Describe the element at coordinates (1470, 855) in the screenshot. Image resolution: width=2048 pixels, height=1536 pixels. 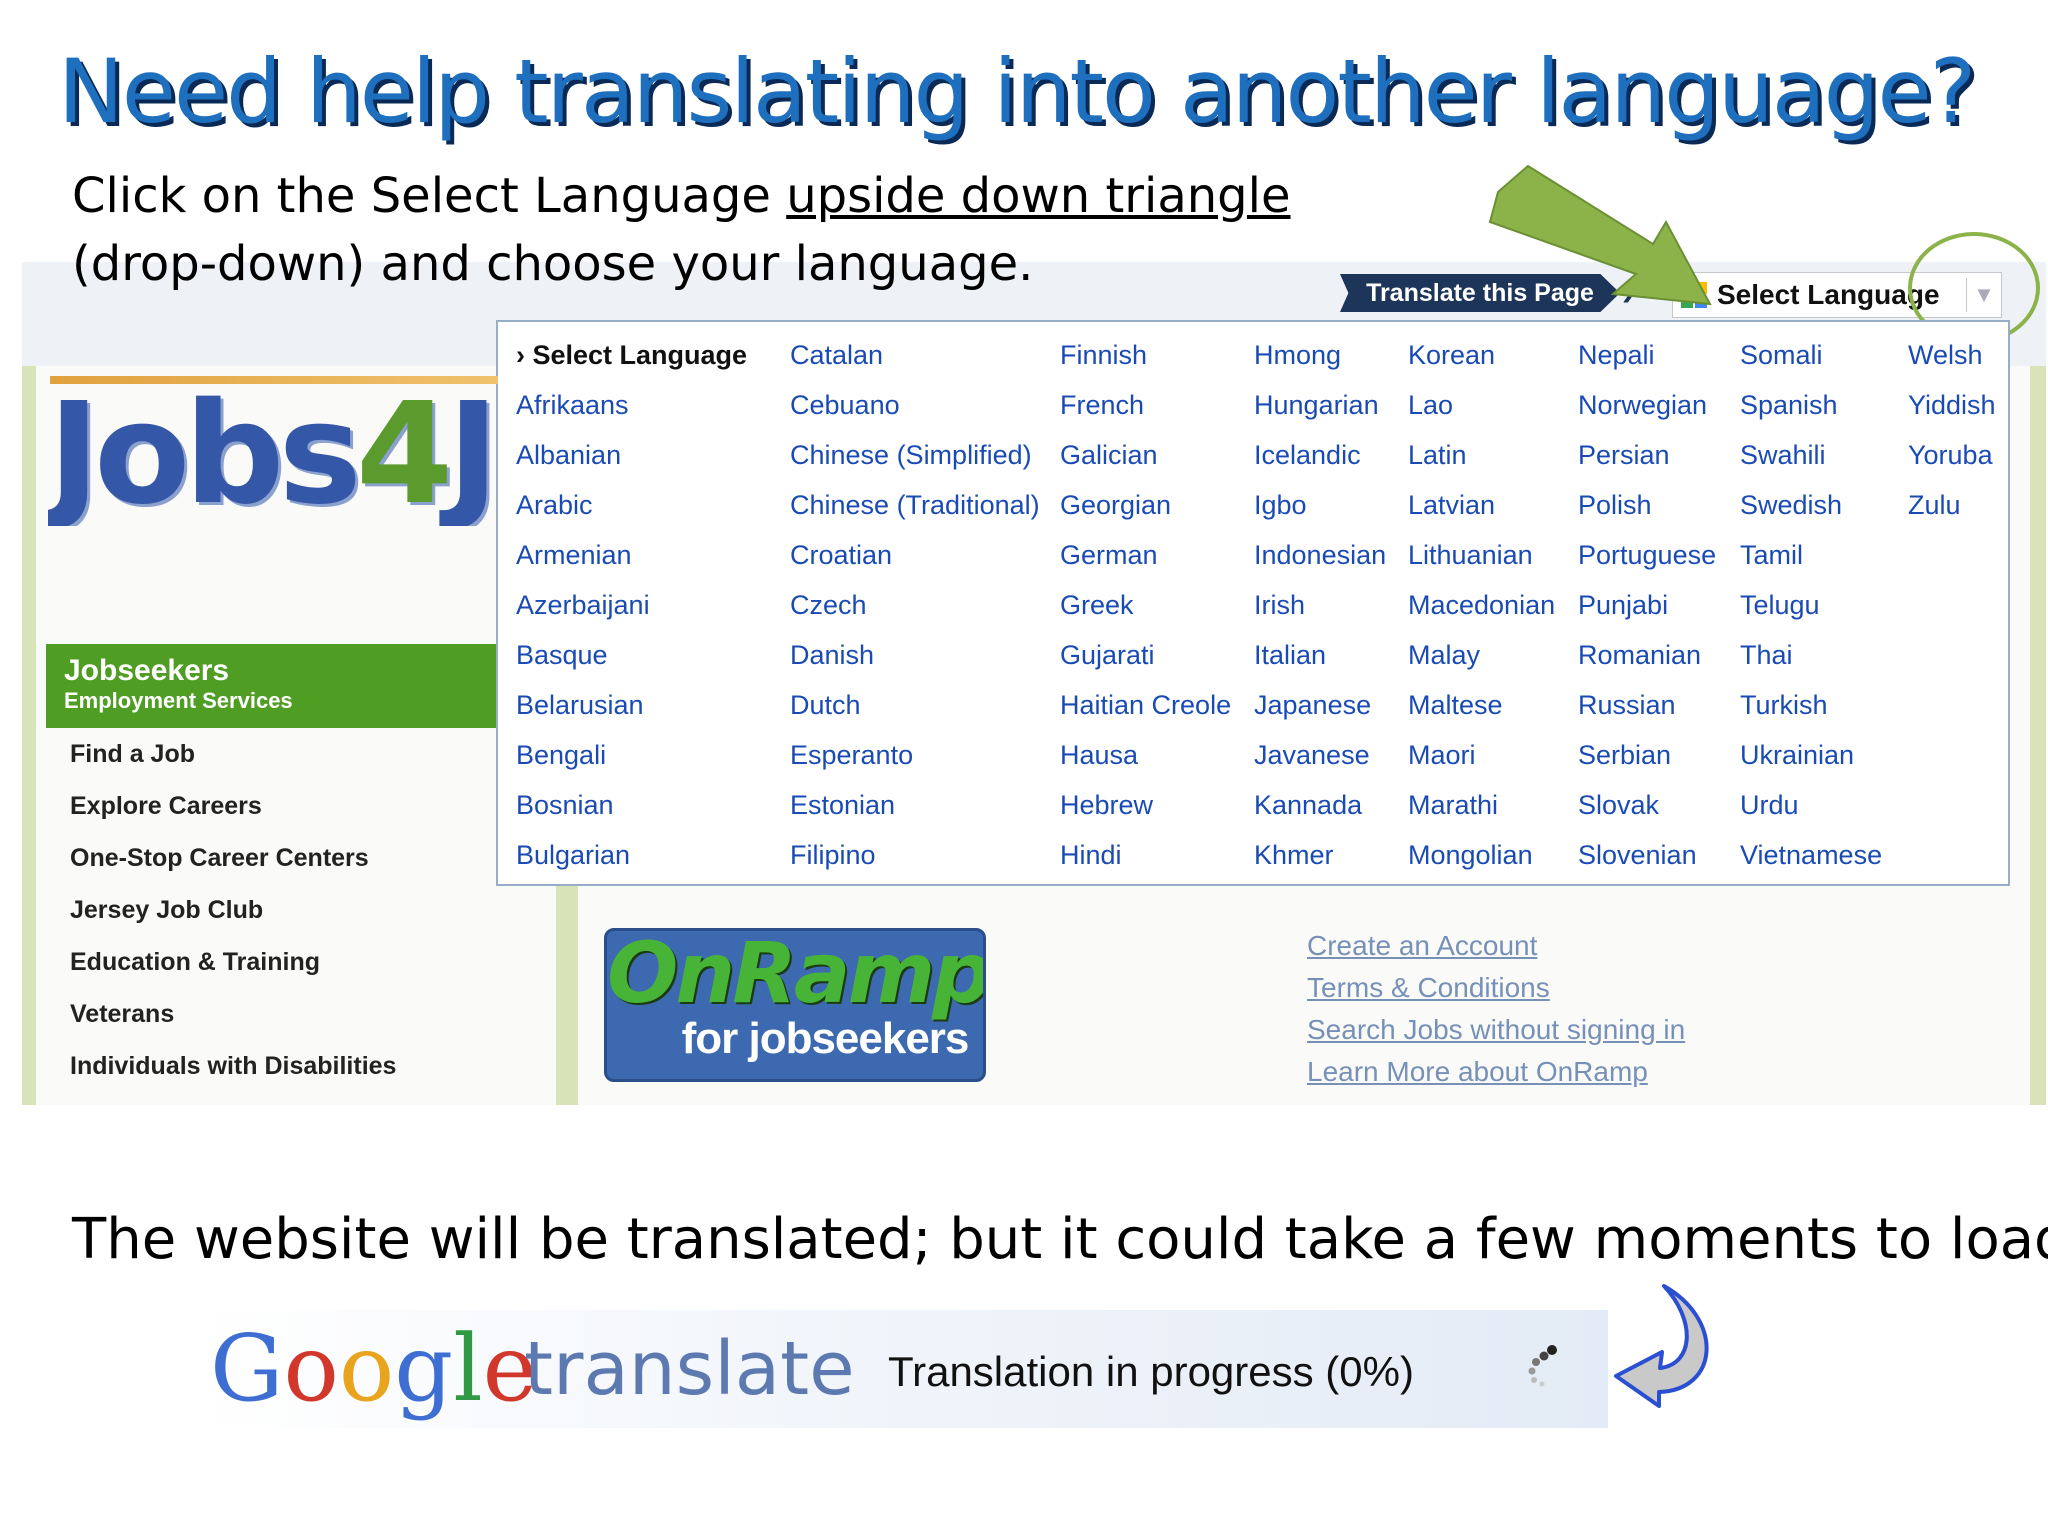
I see `language-option: Mongolian` at that location.